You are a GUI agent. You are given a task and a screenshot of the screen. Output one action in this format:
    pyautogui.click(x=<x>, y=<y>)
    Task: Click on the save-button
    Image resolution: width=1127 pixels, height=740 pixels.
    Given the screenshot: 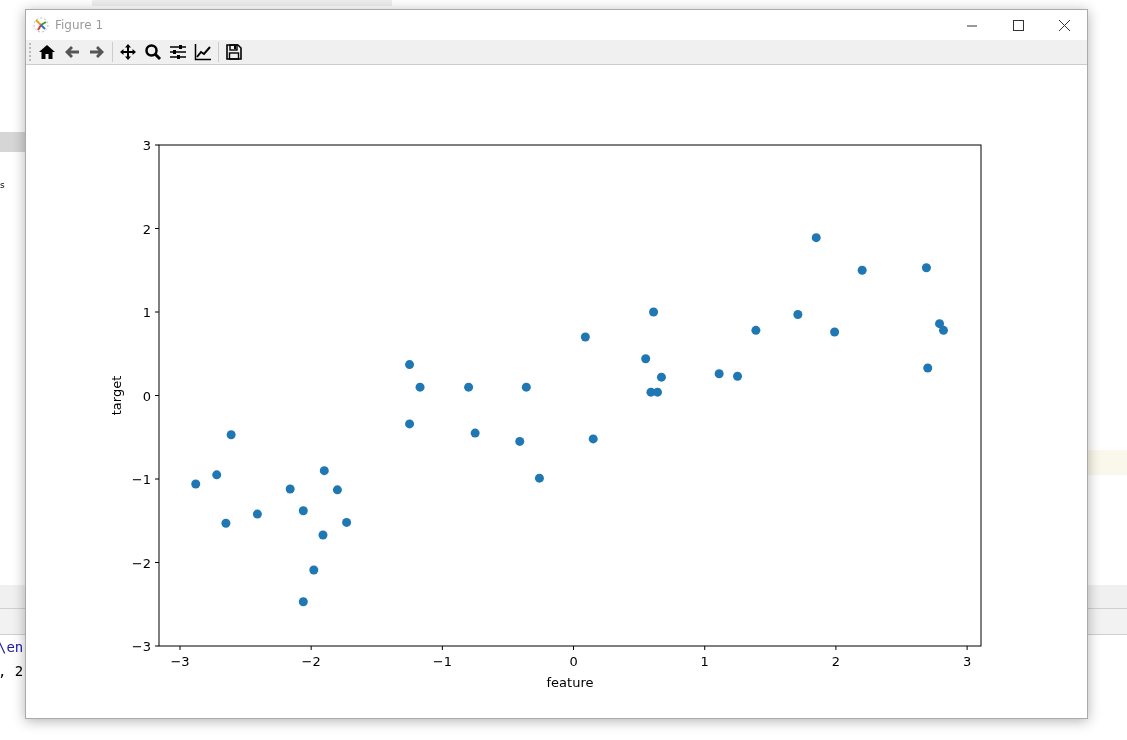 What is the action you would take?
    pyautogui.click(x=234, y=52)
    